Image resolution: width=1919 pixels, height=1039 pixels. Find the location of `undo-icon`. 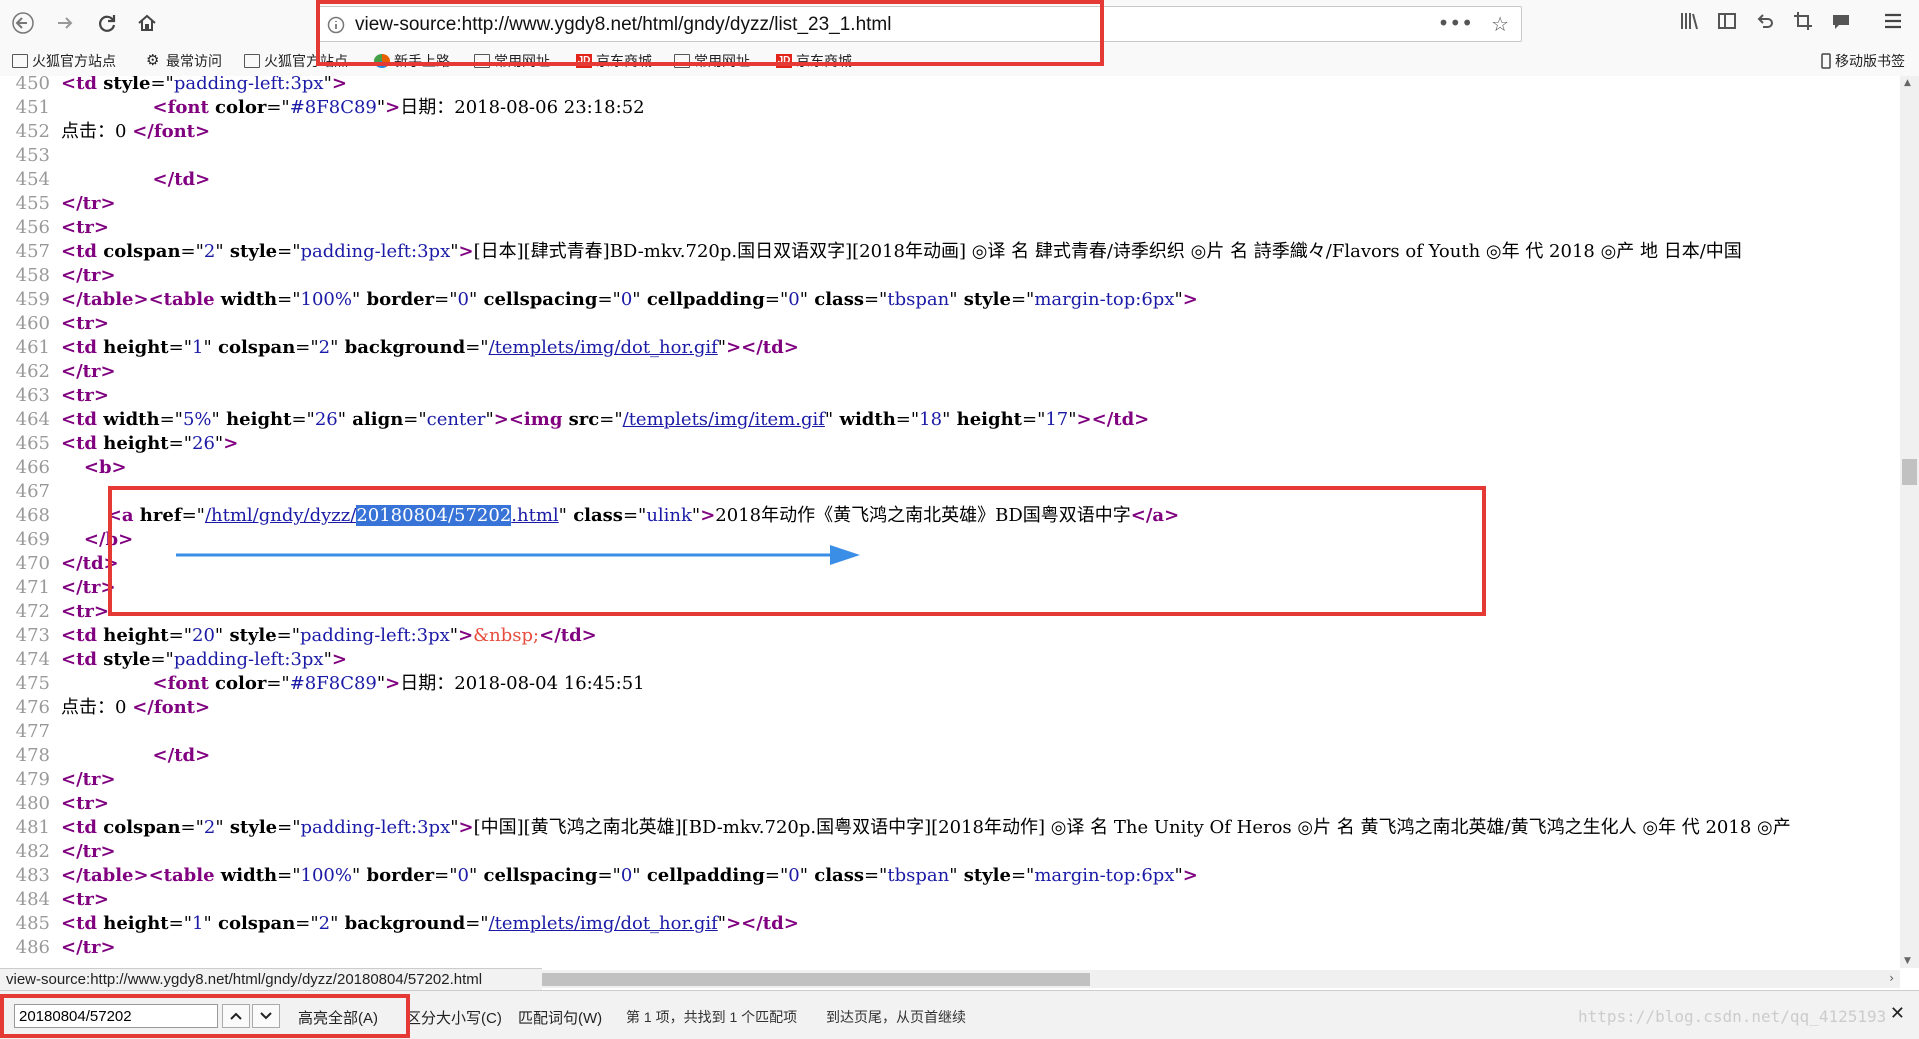

undo-icon is located at coordinates (1765, 23).